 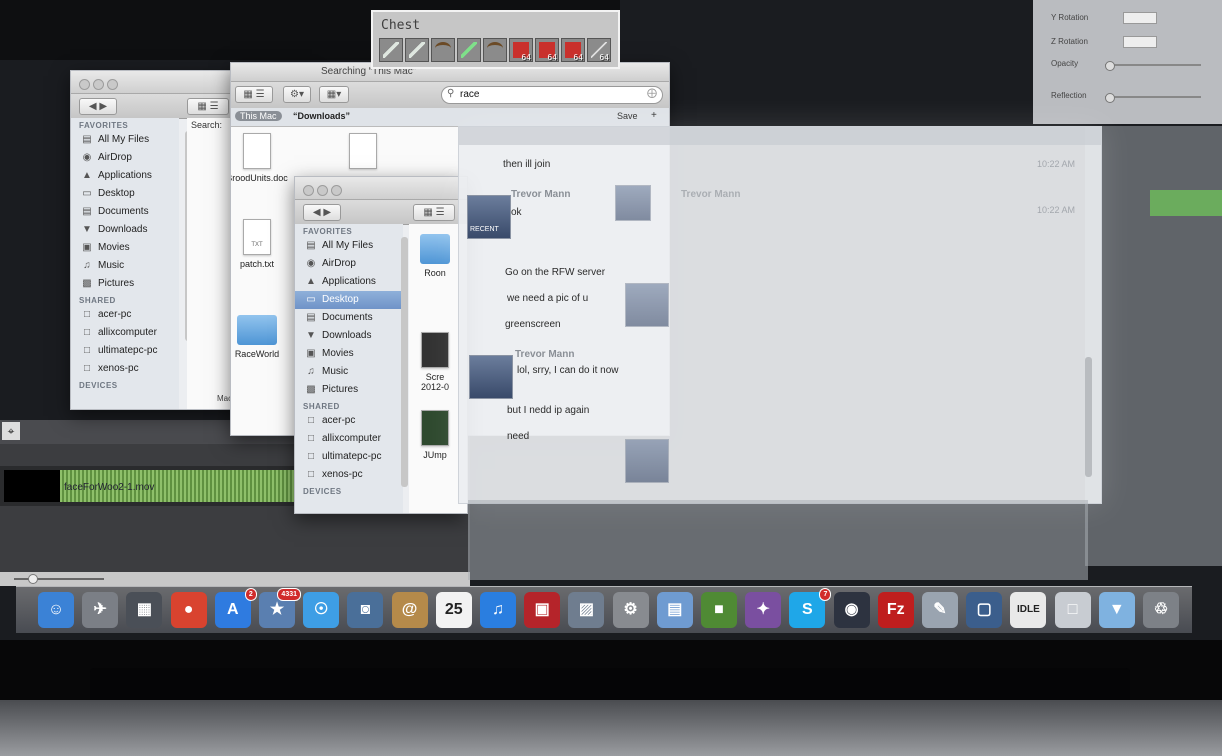 What do you see at coordinates (264, 337) in the screenshot?
I see `file-item: RaceWorld` at bounding box center [264, 337].